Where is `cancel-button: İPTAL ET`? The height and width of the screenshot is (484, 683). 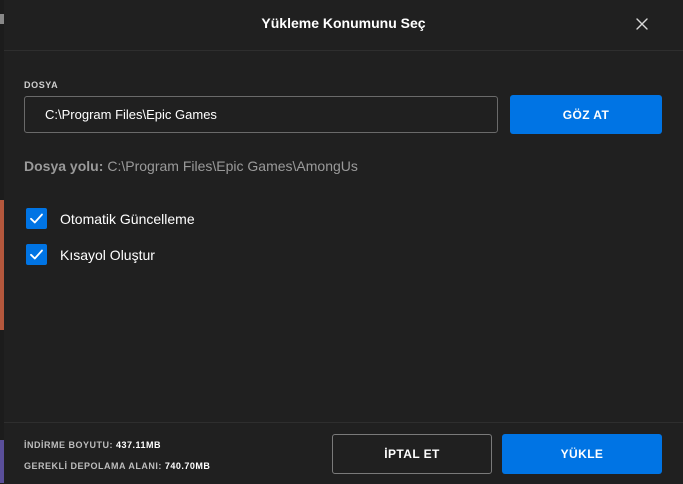
cancel-button: İPTAL ET is located at coordinates (412, 454).